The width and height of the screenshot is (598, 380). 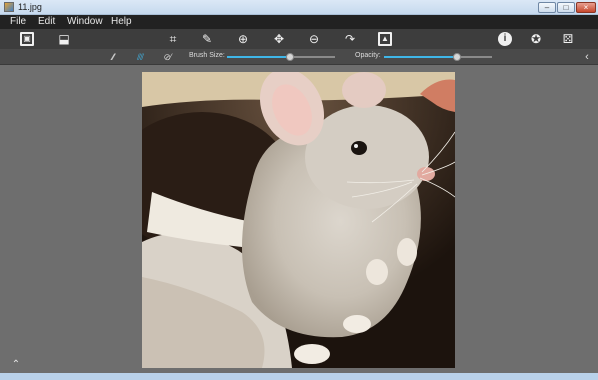 What do you see at coordinates (121, 21) in the screenshot?
I see `menu-help: Help` at bounding box center [121, 21].